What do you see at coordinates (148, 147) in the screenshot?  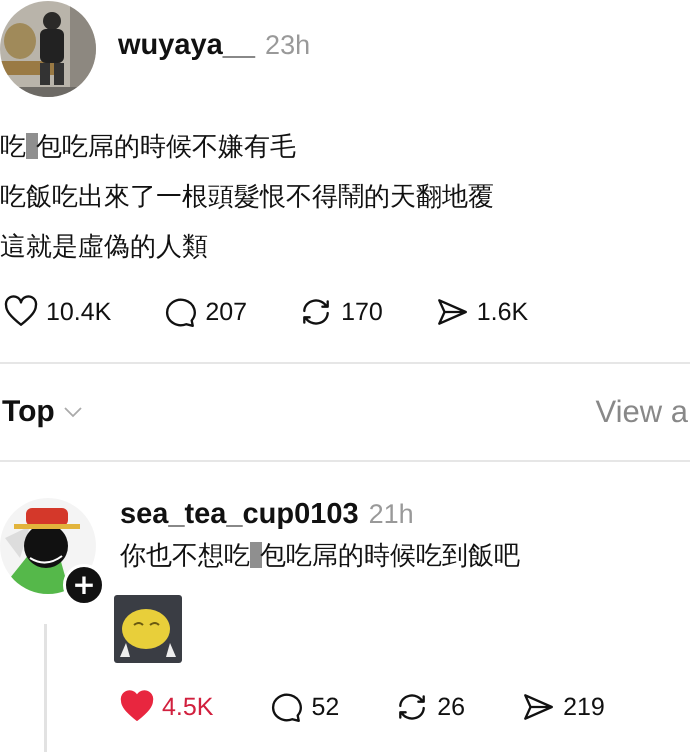 I see `post-text: 吃 包吃屌的時候不嫌有毛` at bounding box center [148, 147].